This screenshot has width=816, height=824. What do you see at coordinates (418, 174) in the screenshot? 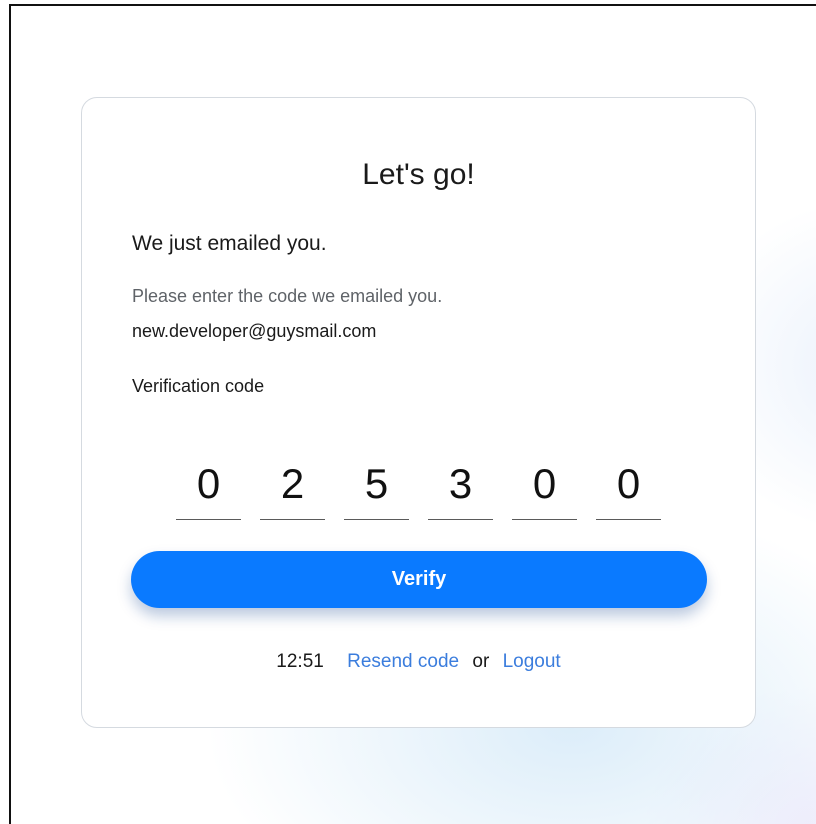
I see `page-title: Let's go!` at bounding box center [418, 174].